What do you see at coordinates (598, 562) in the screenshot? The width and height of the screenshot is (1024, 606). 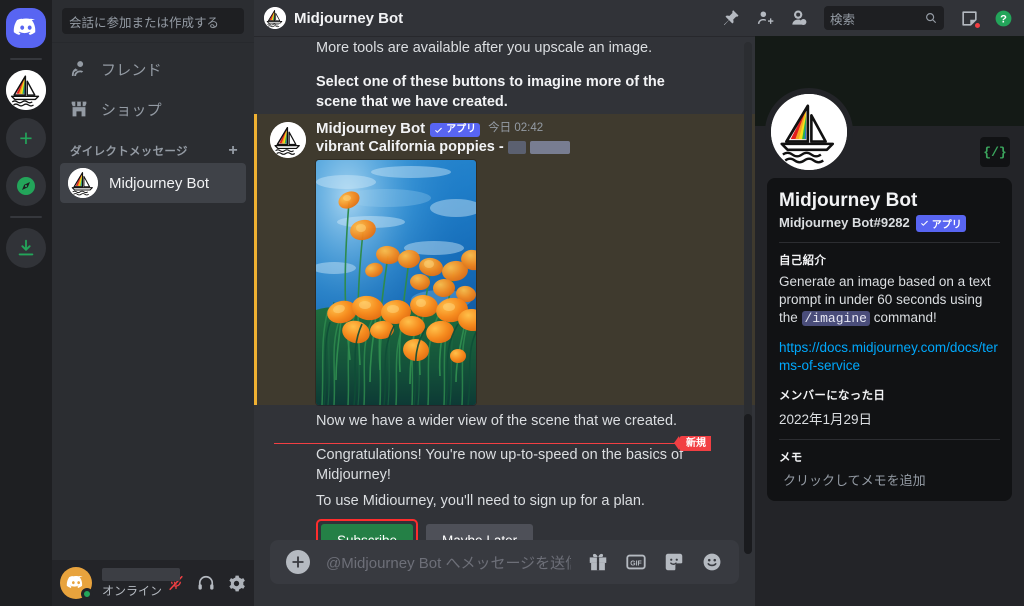 I see `gift-icon` at bounding box center [598, 562].